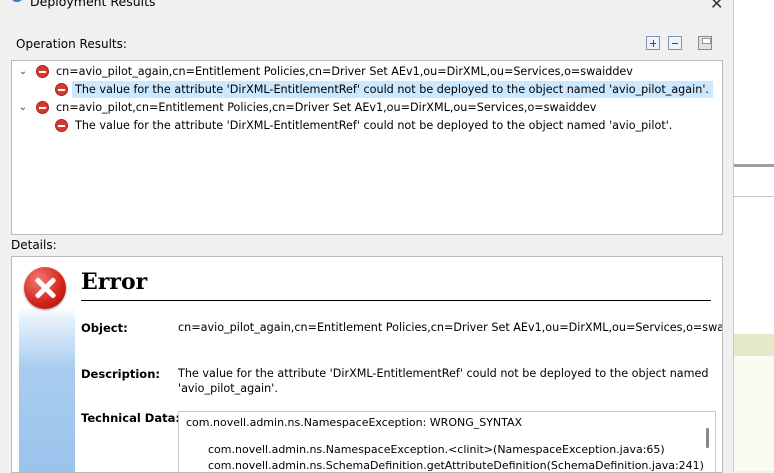 The height and width of the screenshot is (473, 774). Describe the element at coordinates (705, 43) in the screenshot. I see `save-icon` at that location.